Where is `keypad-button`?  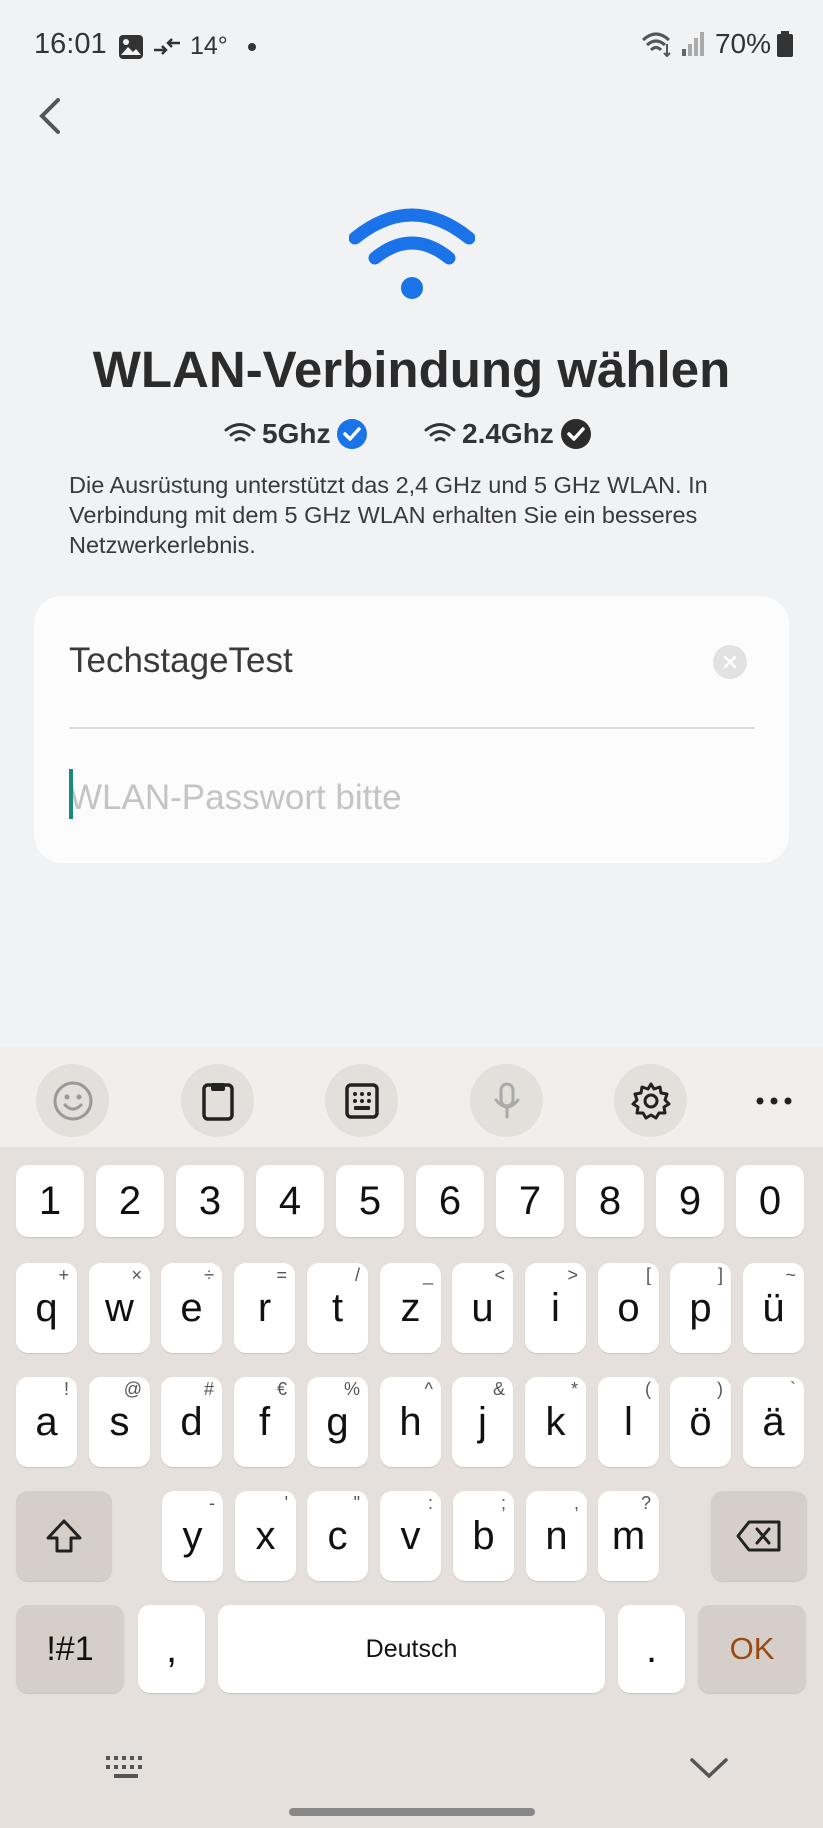 keypad-button is located at coordinates (361, 1100).